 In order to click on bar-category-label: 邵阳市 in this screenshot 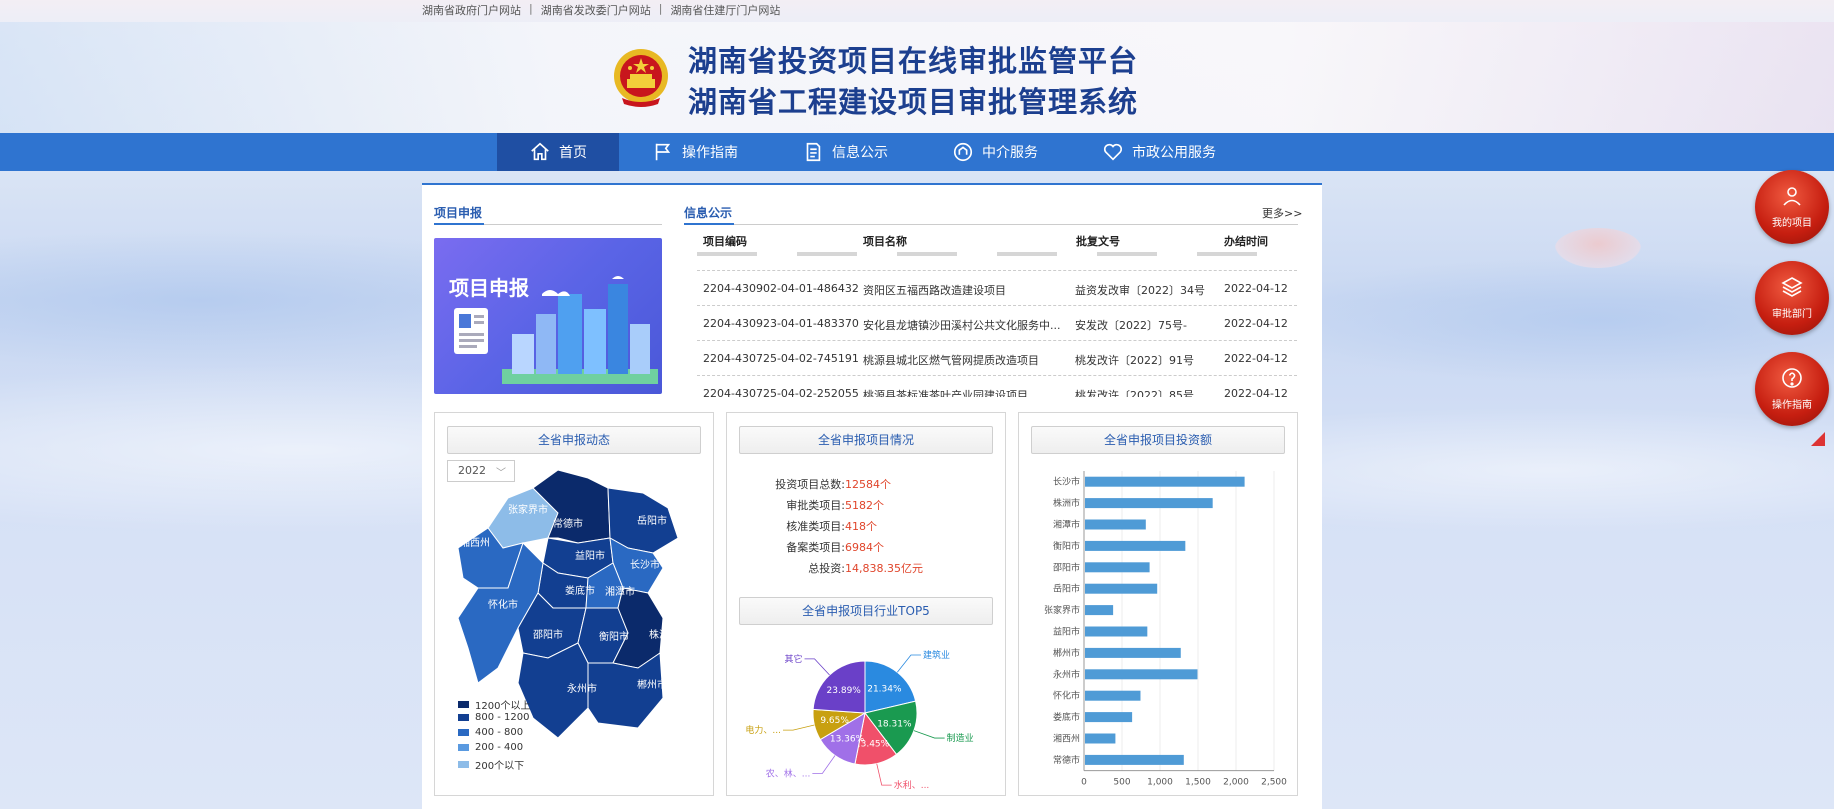, I will do `click(1066, 567)`.